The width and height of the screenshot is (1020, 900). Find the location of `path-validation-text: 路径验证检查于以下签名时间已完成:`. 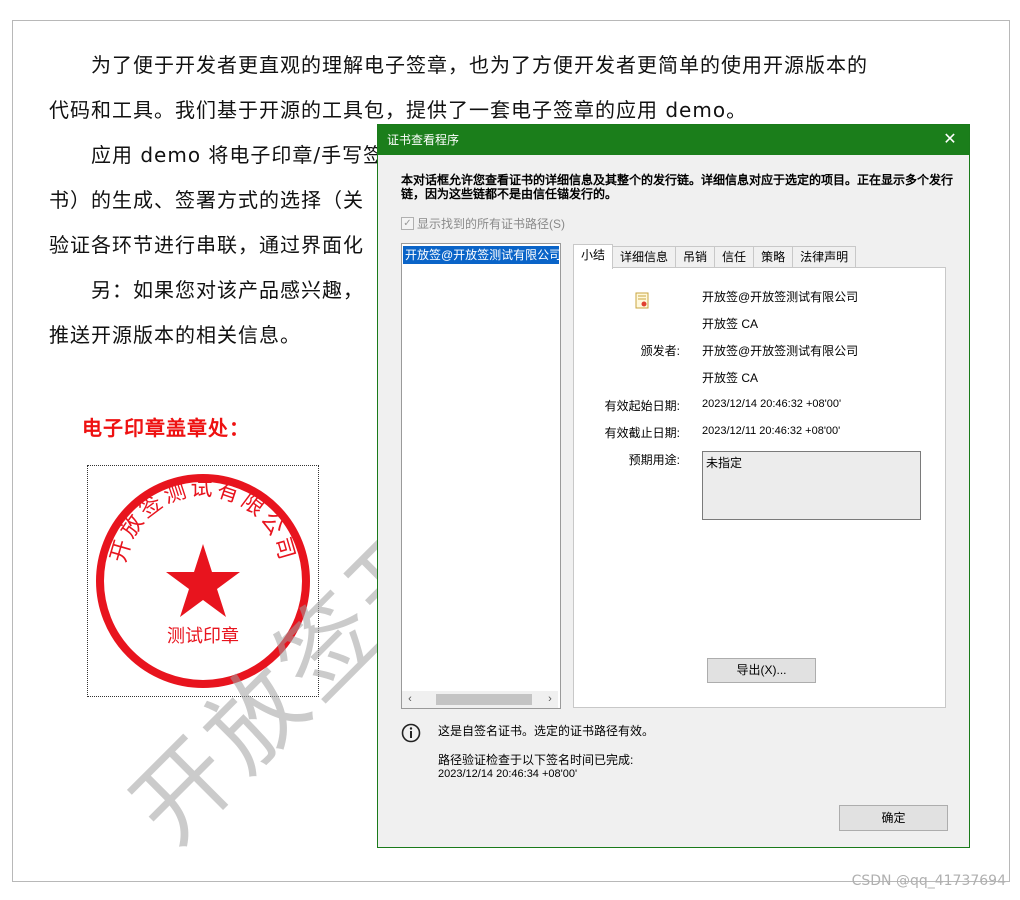

path-validation-text: 路径验证检查于以下签名时间已完成: is located at coordinates (536, 760).